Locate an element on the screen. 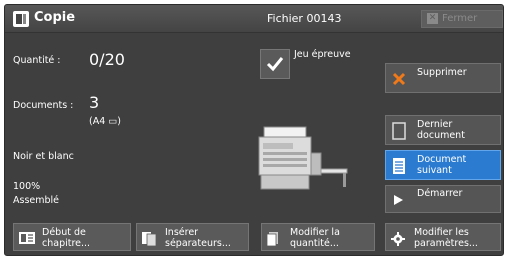  next-document-label: Document suivant is located at coordinates (442, 165).